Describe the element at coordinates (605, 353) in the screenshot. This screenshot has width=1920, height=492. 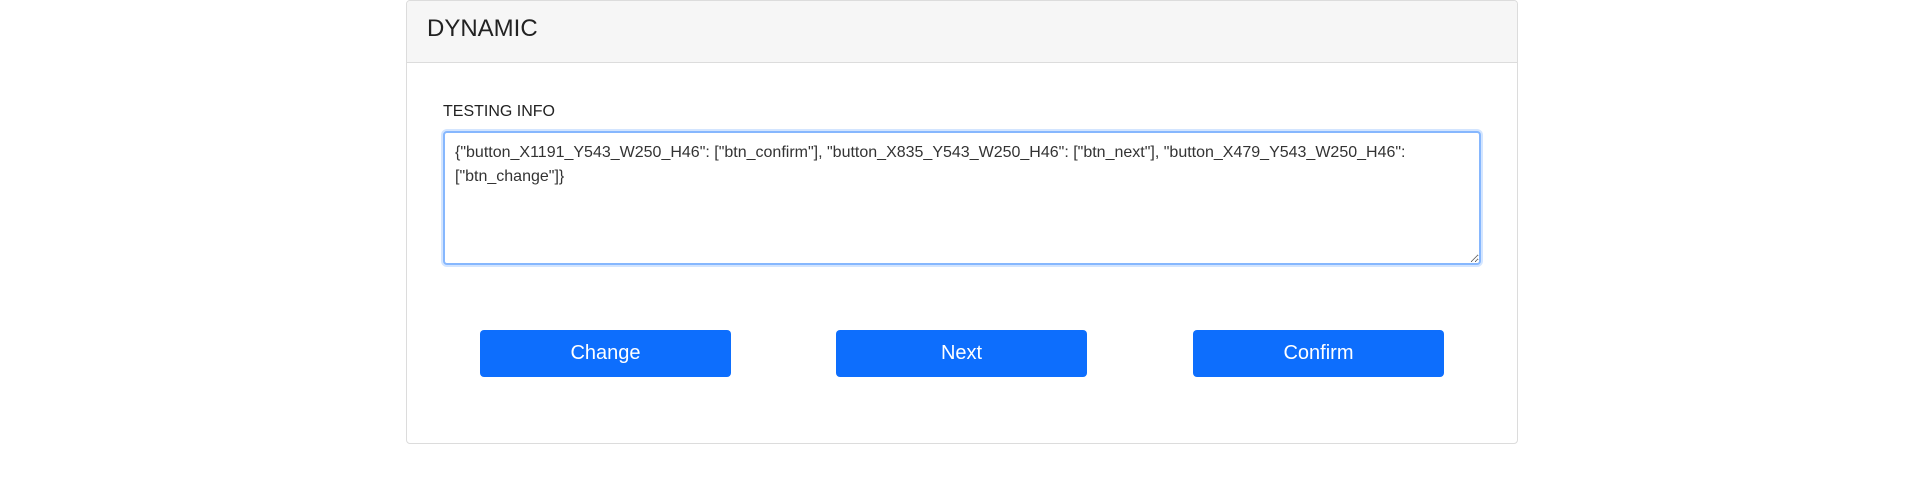
I see `change-button: Change` at that location.